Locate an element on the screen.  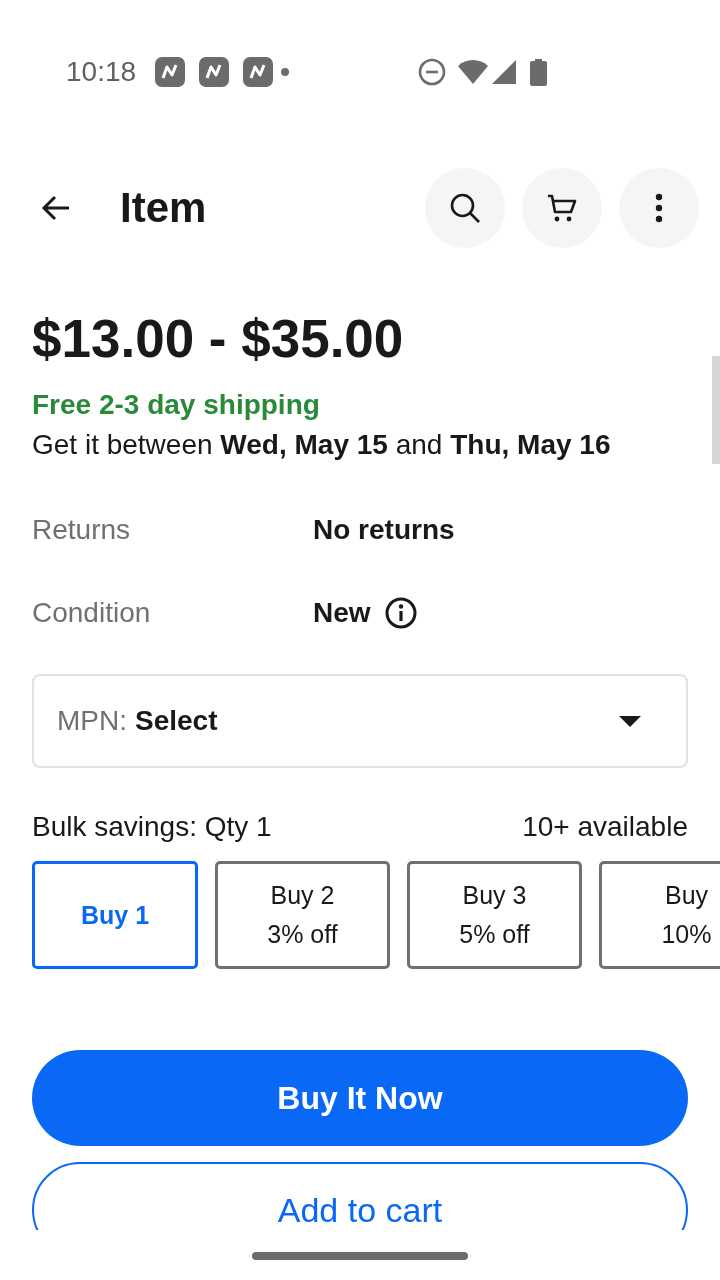
quantity-option: Buy 1 is located at coordinates (115, 915).